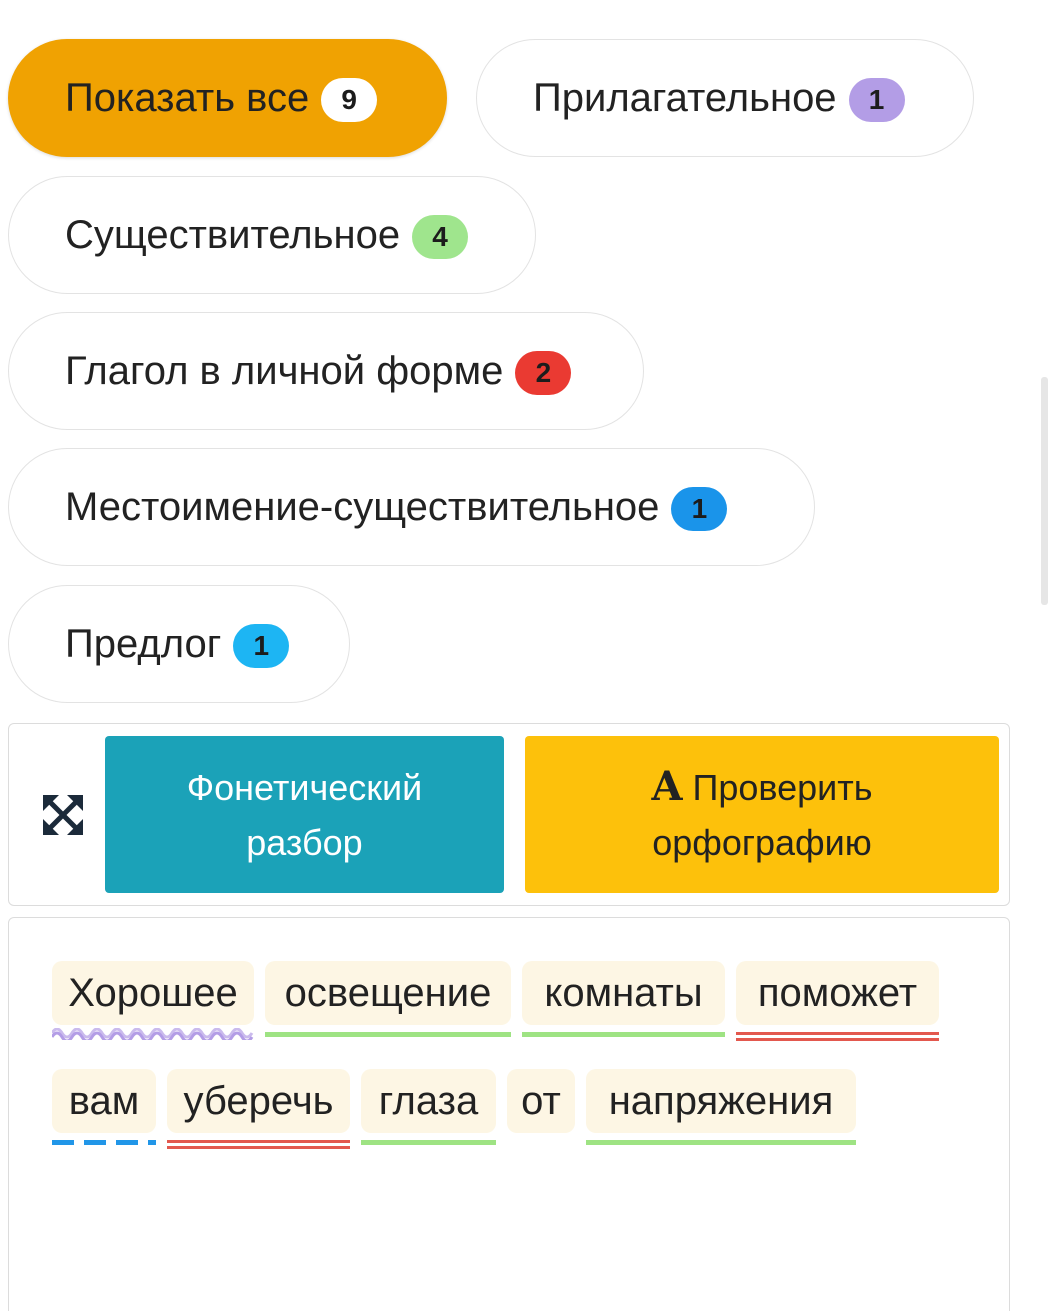 The image size is (1048, 1311). Describe the element at coordinates (187, 97) in the screenshot. I see `filter-label: Показать все` at that location.